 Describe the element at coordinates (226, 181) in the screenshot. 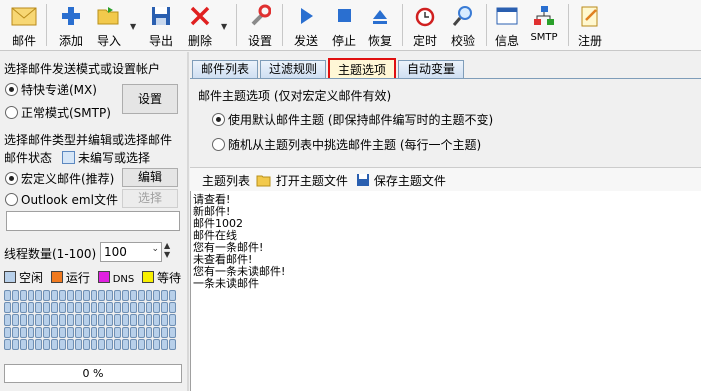

I see `subject-list-label: 主题列表` at that location.